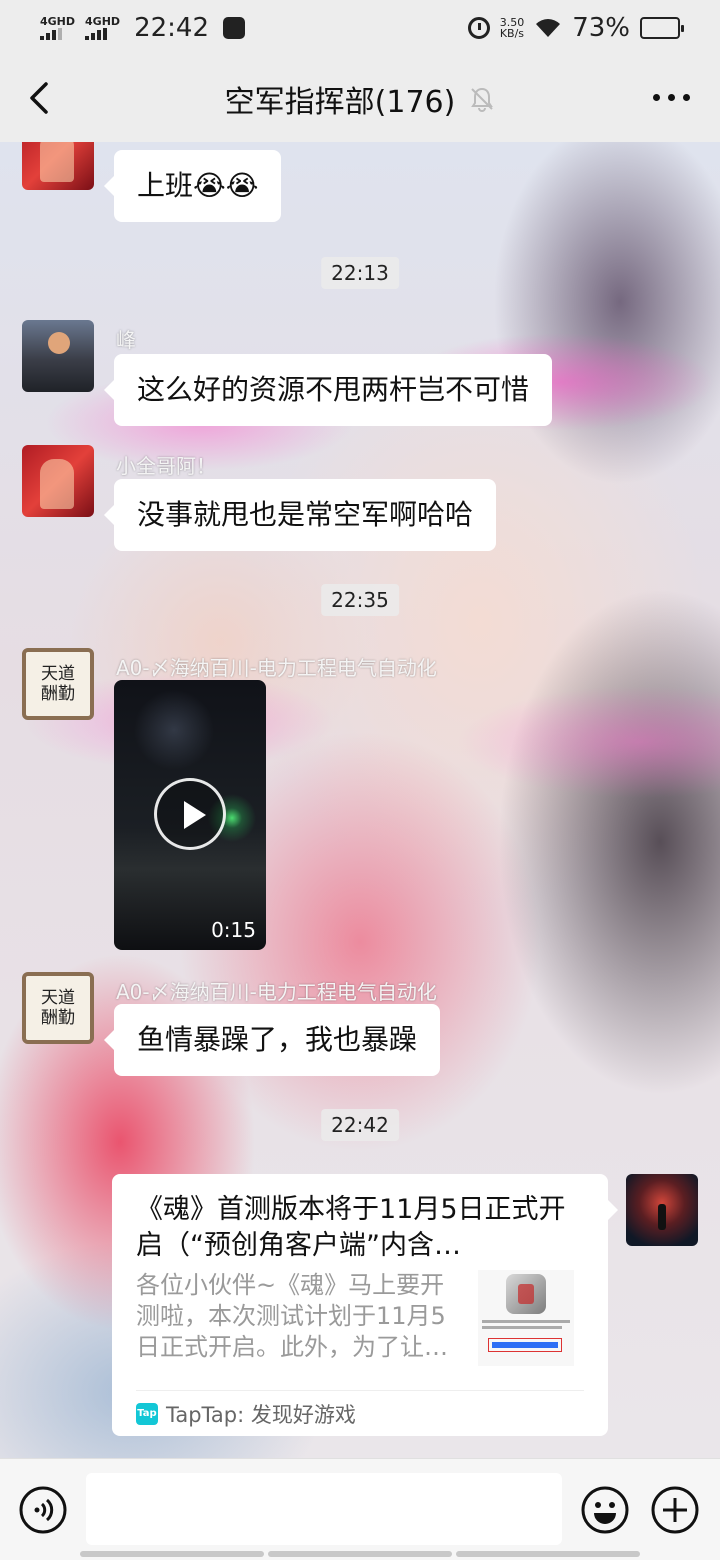 This screenshot has height=1560, width=720. What do you see at coordinates (233, 930) in the screenshot?
I see `video-duration: 0:15` at bounding box center [233, 930].